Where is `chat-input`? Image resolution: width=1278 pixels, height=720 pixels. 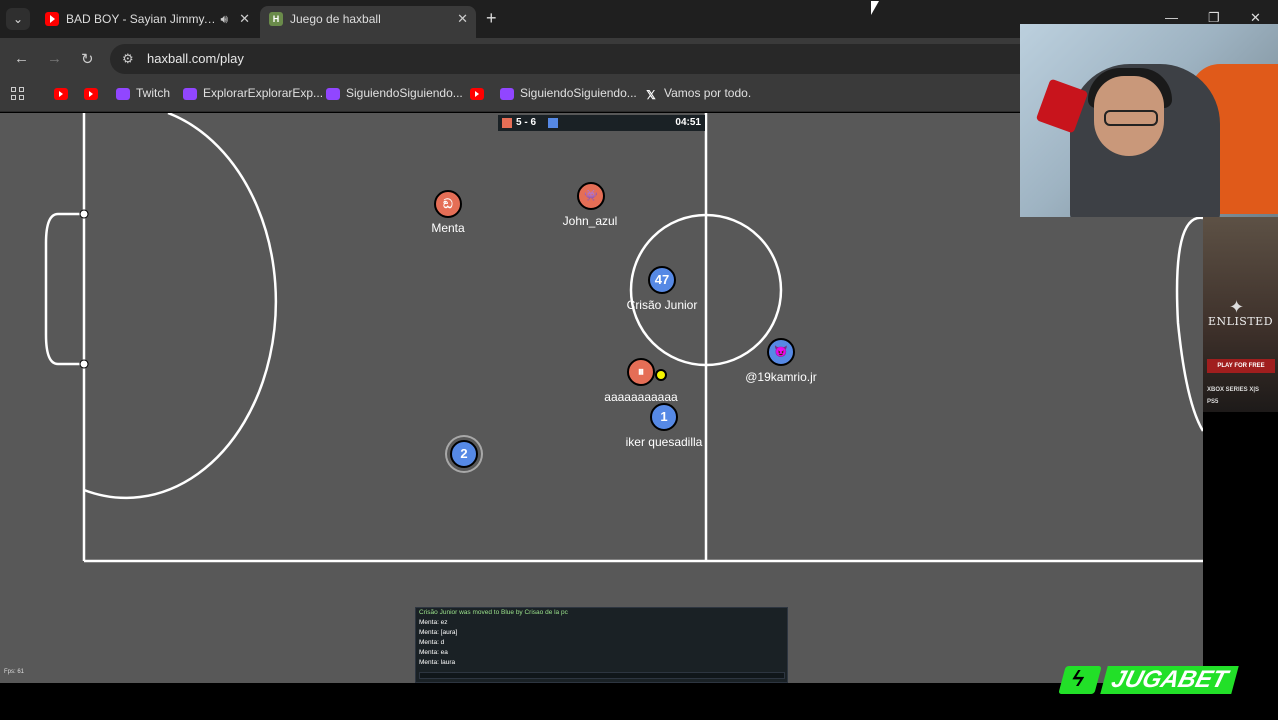
chat-input is located at coordinates (602, 675).